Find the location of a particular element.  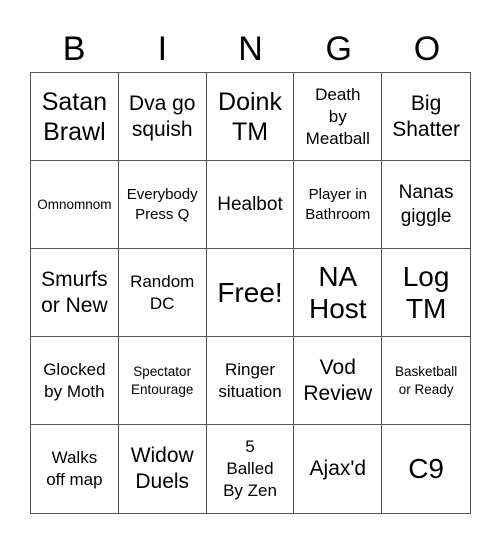

bingo-cell-text: Glocked by Moth is located at coordinates (74, 380).